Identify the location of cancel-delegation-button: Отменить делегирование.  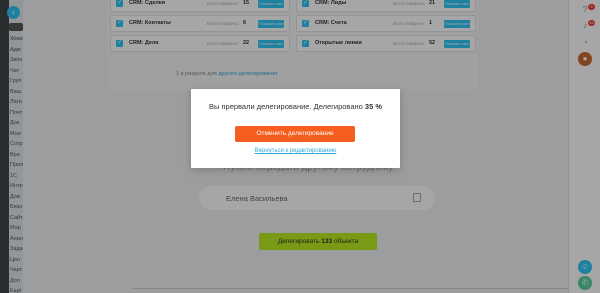
(295, 134).